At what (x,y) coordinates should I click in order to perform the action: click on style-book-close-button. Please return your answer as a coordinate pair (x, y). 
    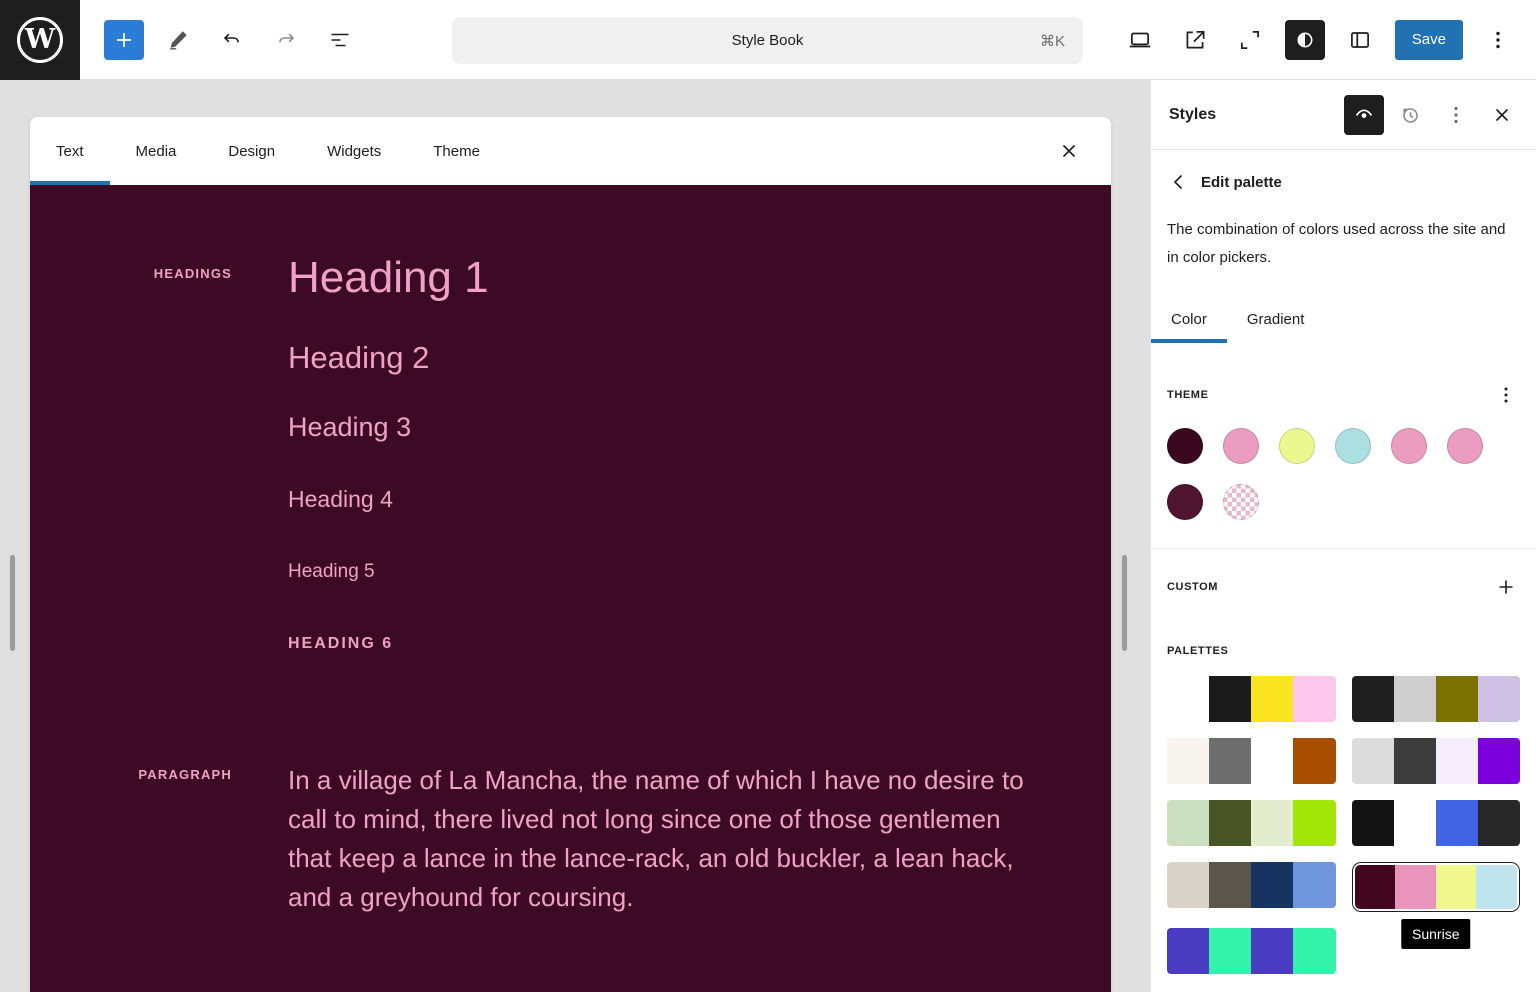
    Looking at the image, I should click on (1069, 151).